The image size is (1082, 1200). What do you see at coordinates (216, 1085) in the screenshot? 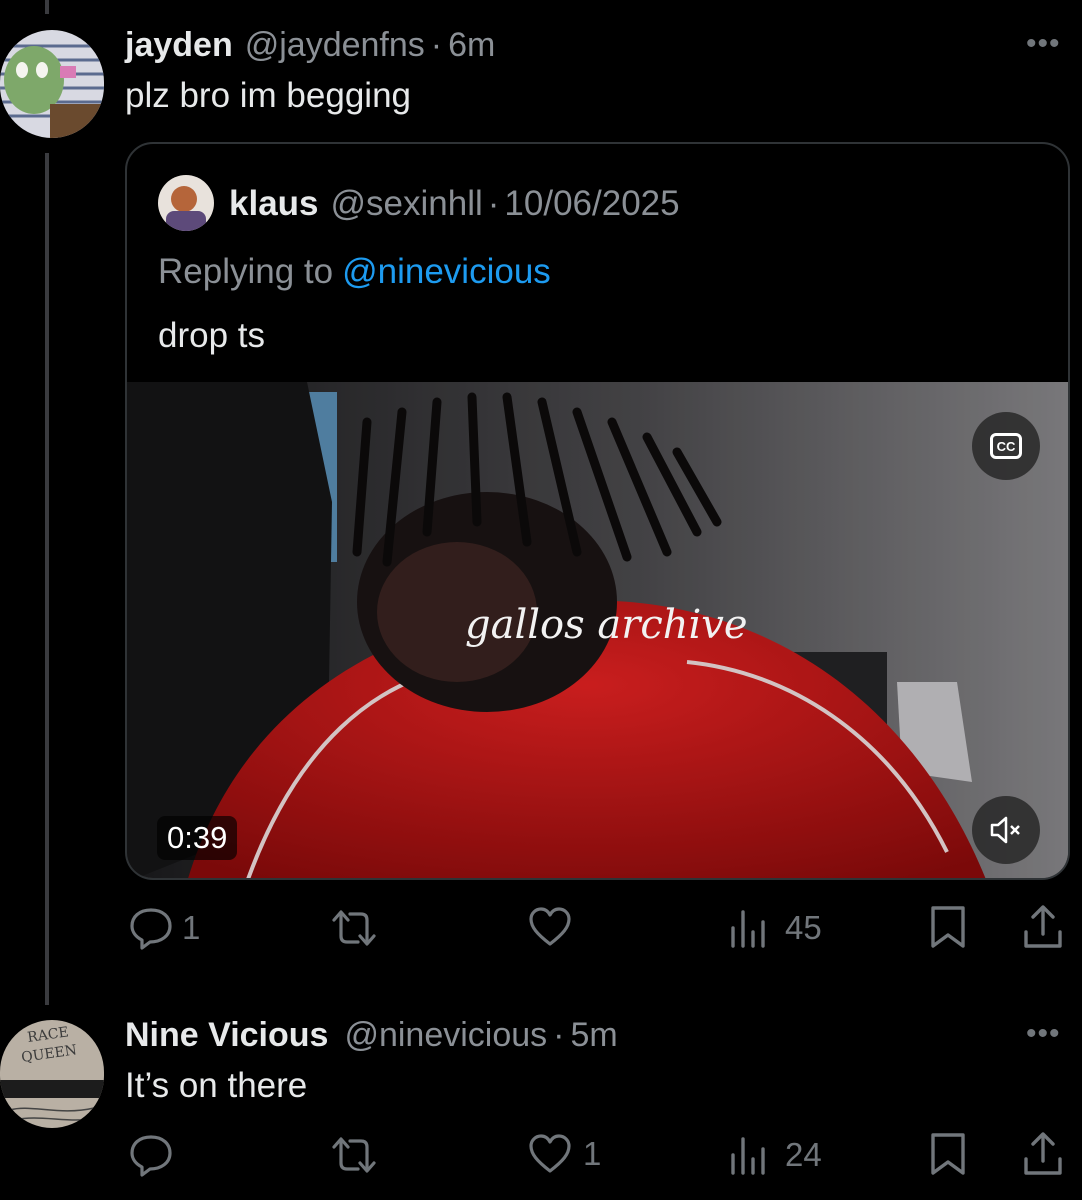
I see `post-text: It’s on there` at bounding box center [216, 1085].